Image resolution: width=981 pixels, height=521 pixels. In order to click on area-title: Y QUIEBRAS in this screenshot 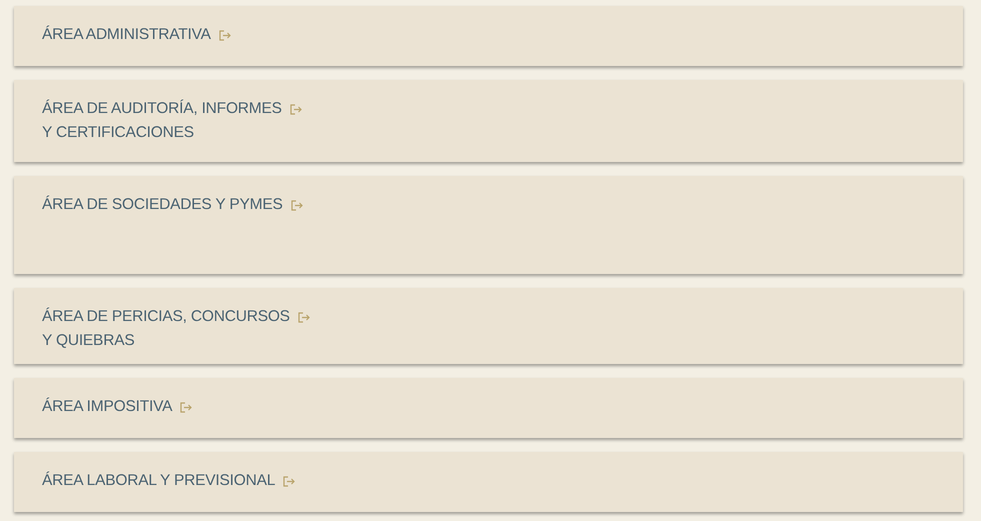, I will do `click(88, 340)`.